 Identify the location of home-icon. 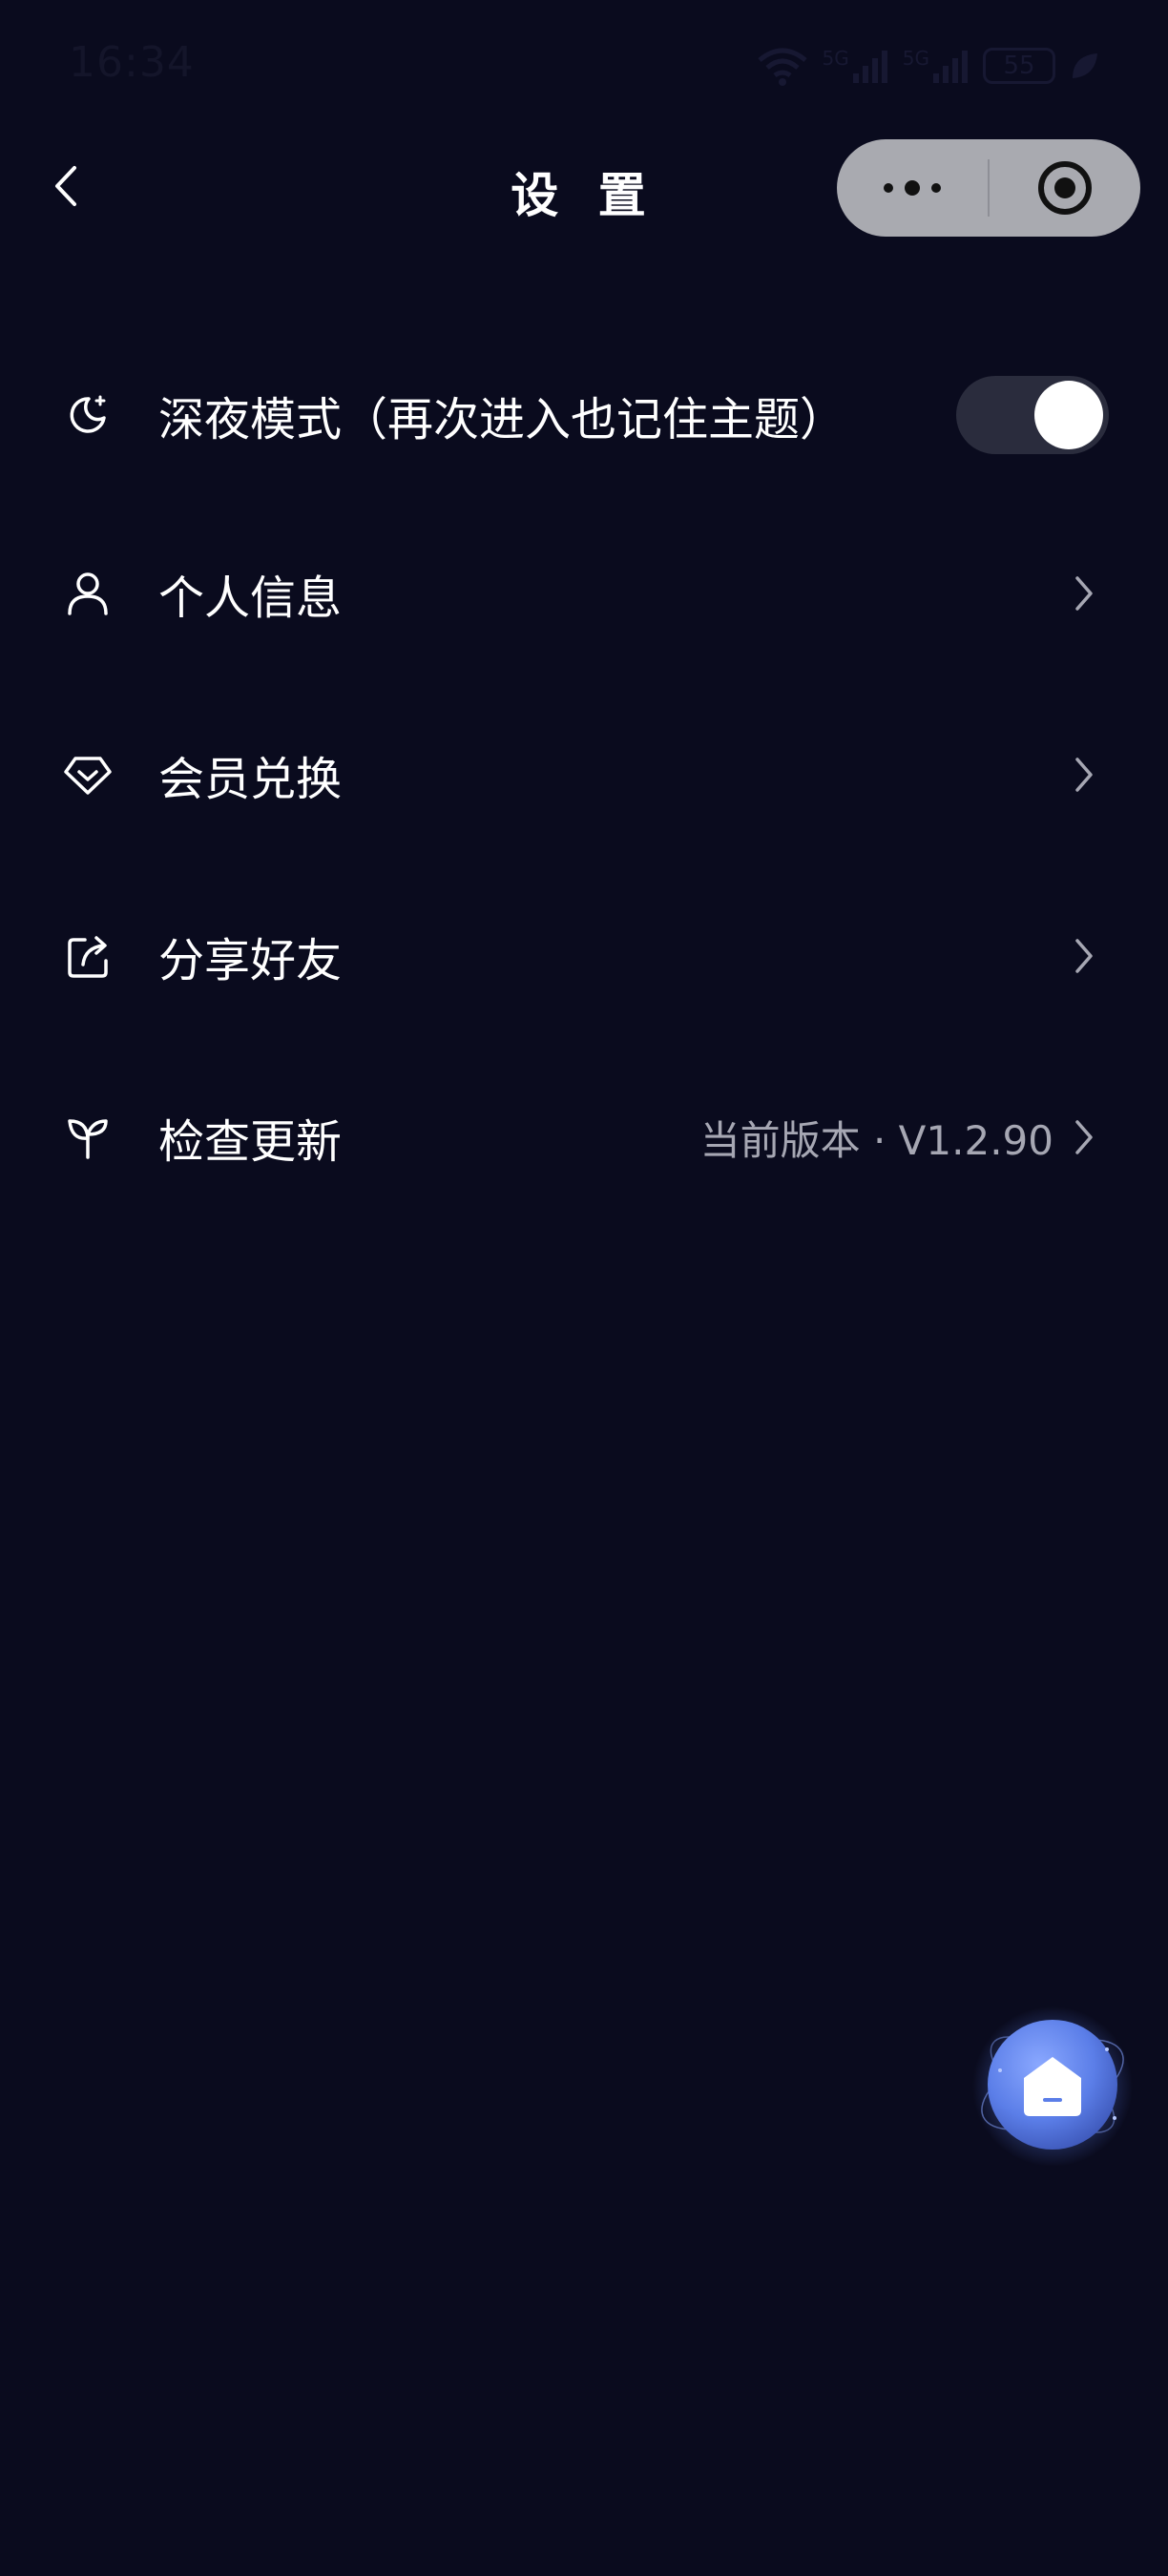
(1052, 2086).